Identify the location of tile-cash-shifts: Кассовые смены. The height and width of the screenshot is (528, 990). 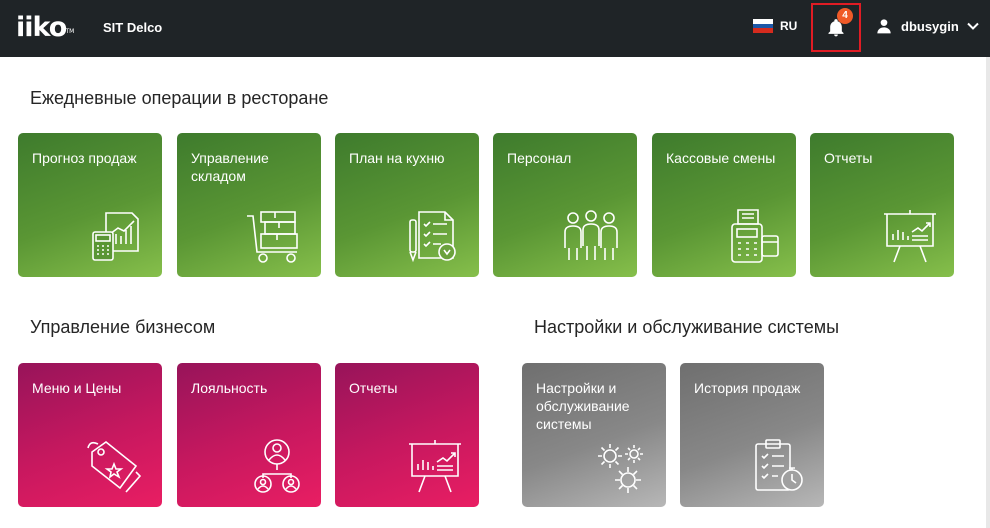
(724, 205).